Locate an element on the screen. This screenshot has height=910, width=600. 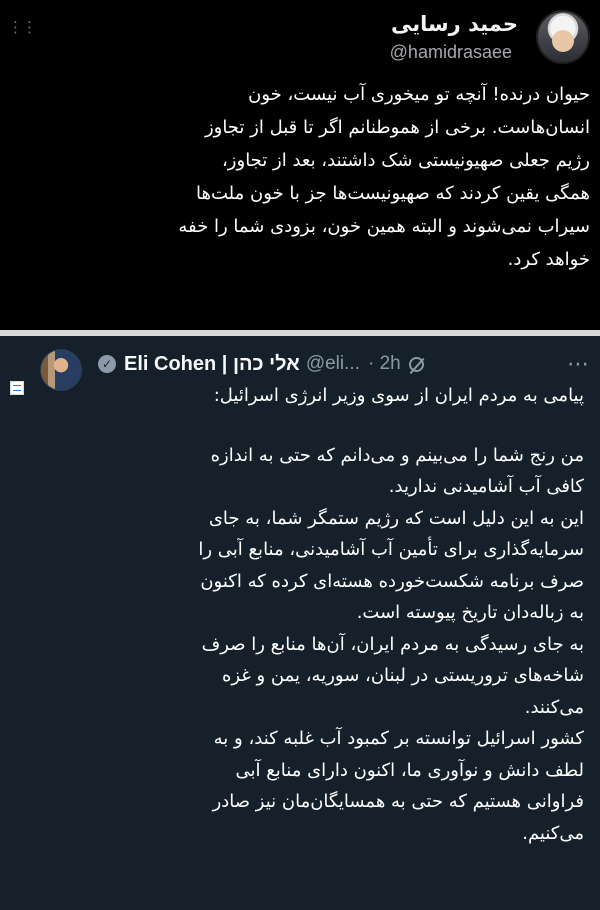
israel-flag-icon is located at coordinates (17, 388).